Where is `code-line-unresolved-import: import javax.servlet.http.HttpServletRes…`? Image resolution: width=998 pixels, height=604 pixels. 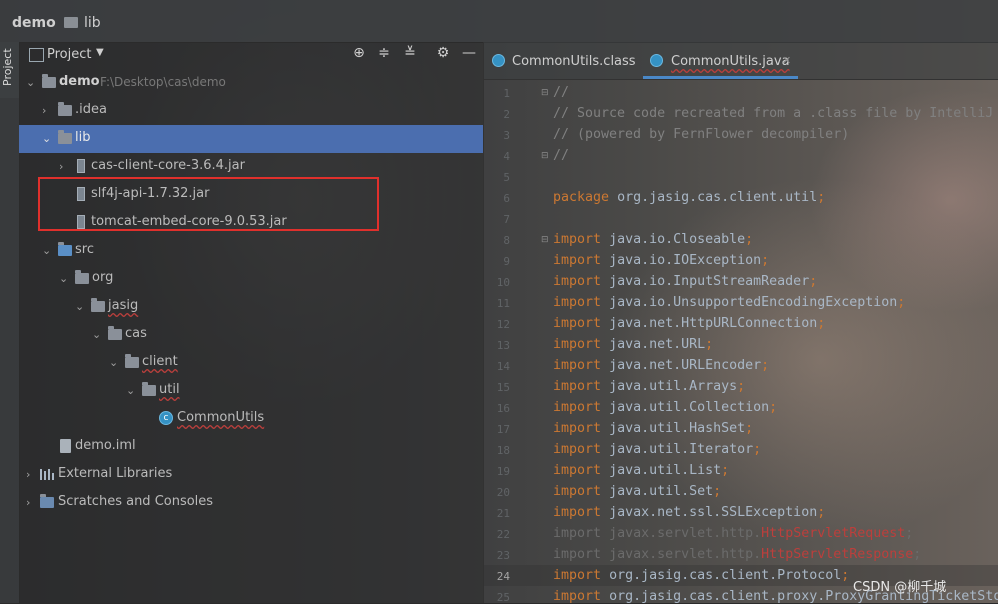
code-line-unresolved-import: import javax.servlet.http.HttpServletRes… is located at coordinates (737, 554).